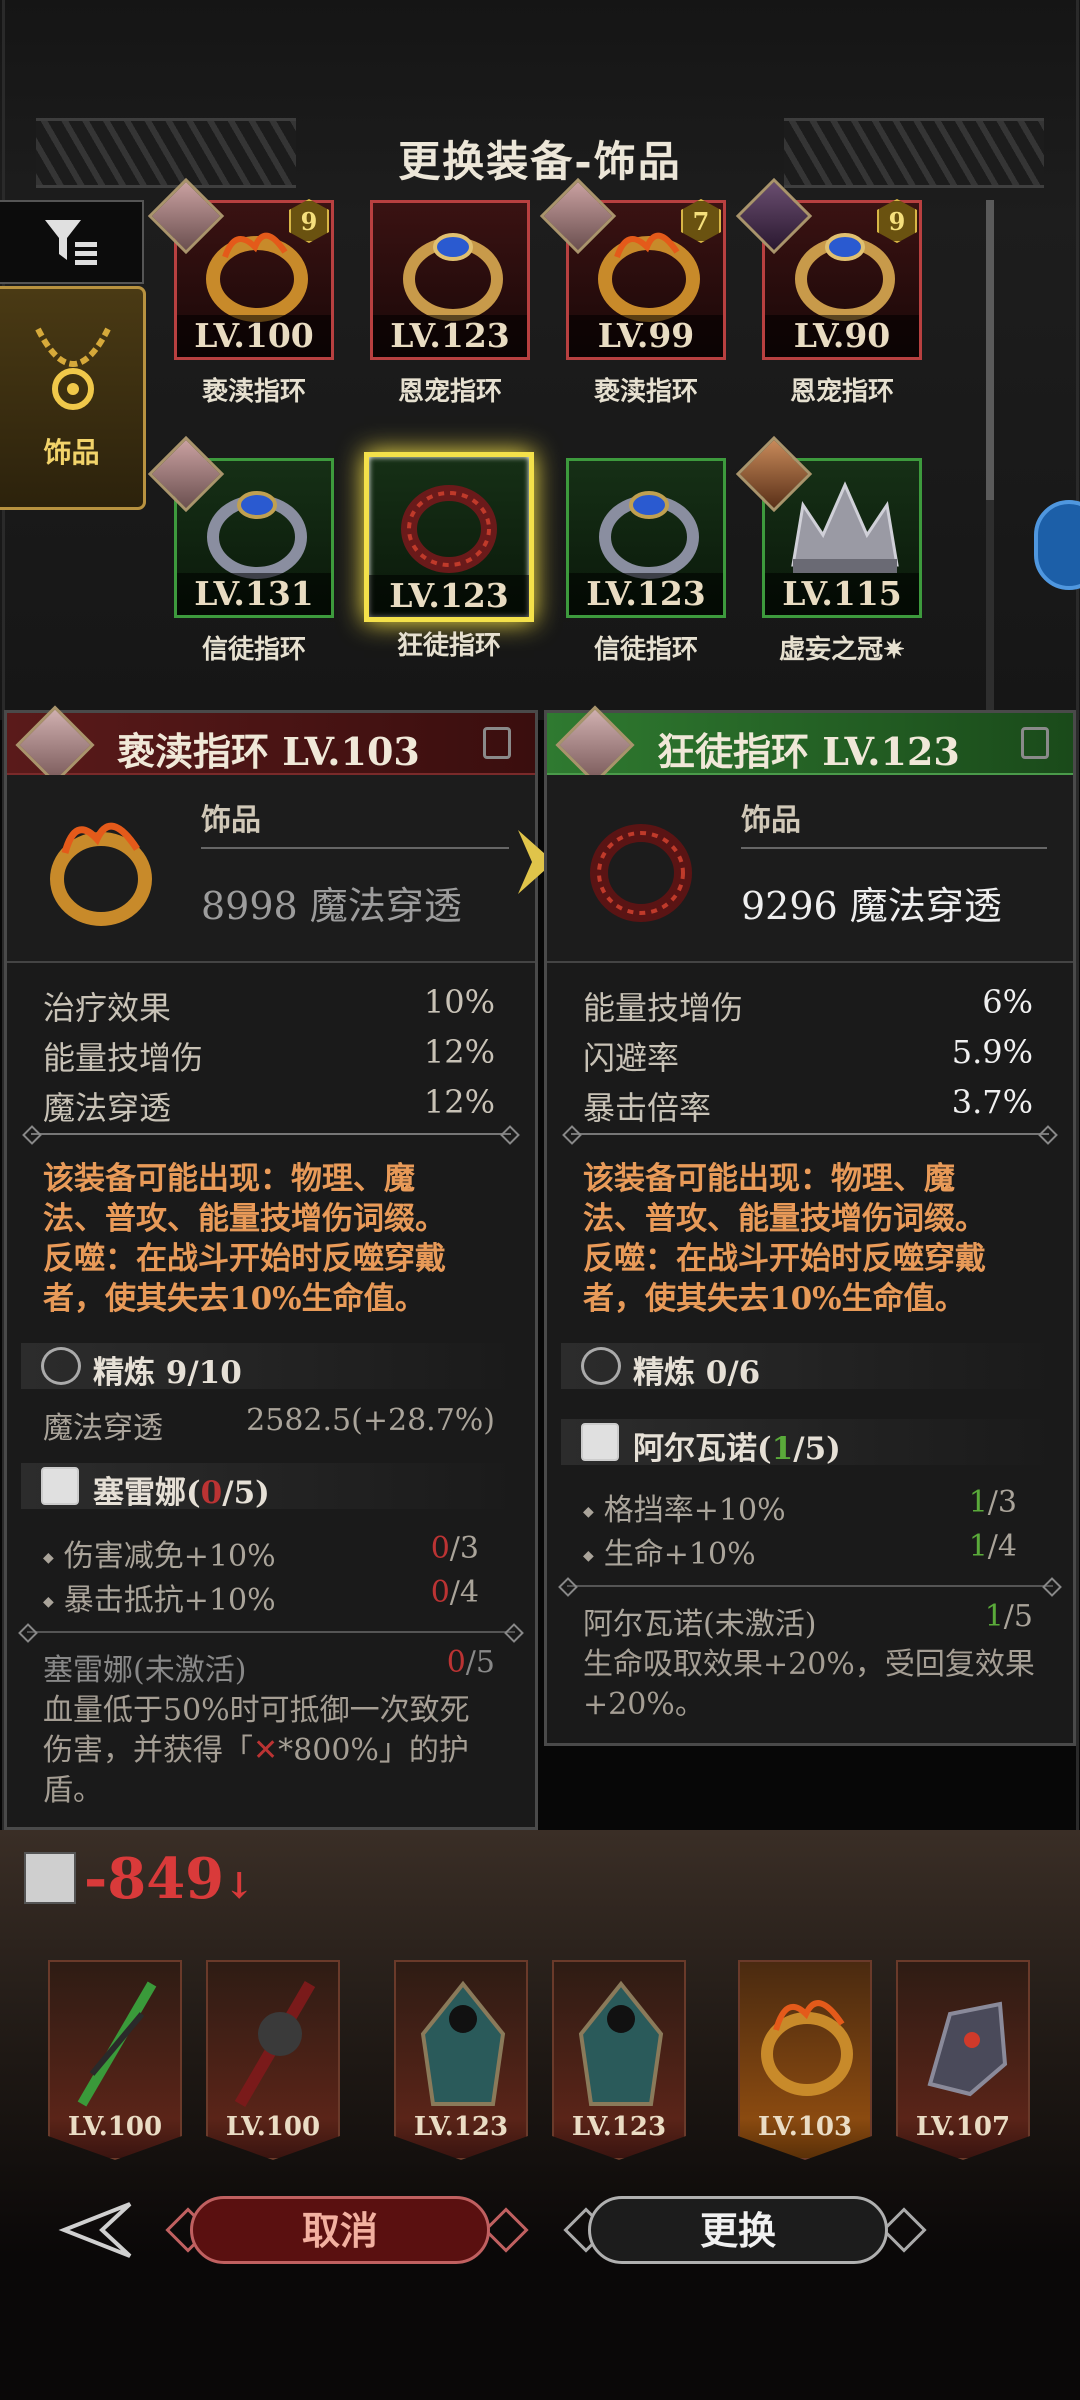  What do you see at coordinates (647, 1108) in the screenshot?
I see `stat-label: 暴击倍率` at bounding box center [647, 1108].